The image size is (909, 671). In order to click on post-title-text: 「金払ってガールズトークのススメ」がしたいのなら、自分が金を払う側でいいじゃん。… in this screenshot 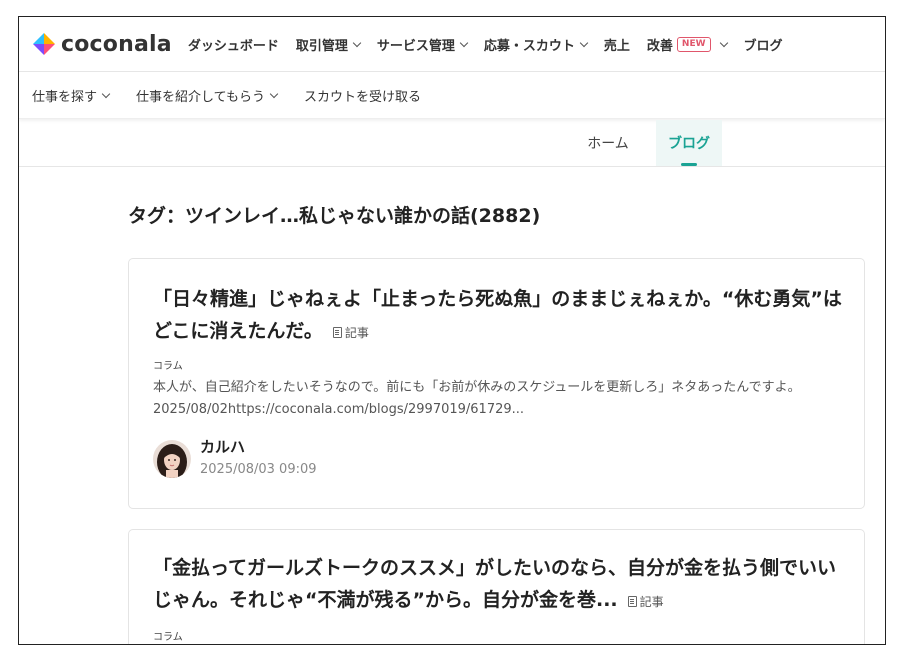, I will do `click(495, 584)`.